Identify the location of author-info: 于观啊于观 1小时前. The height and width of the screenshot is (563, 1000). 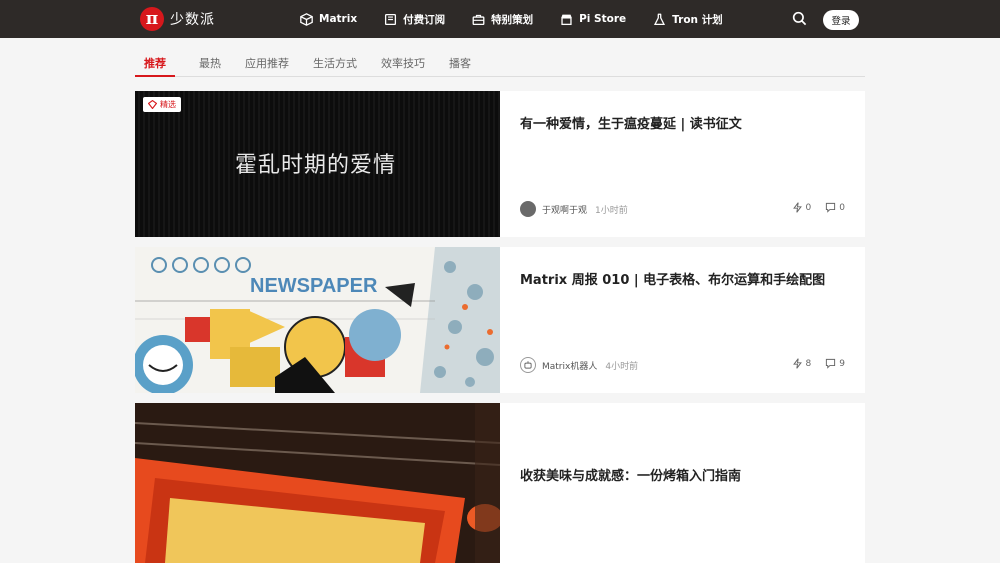
(574, 209).